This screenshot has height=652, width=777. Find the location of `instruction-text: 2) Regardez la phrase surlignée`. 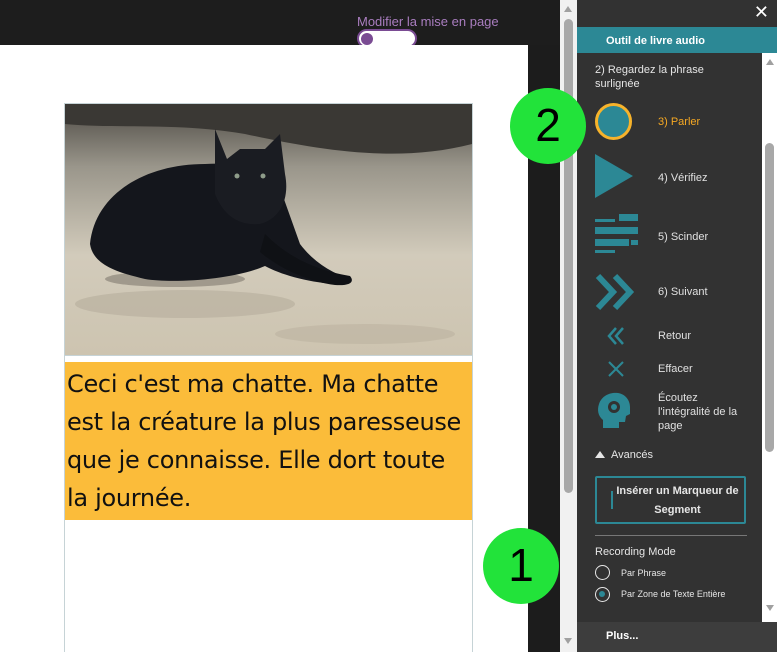

instruction-text: 2) Regardez la phrase surlignée is located at coordinates (649, 77).